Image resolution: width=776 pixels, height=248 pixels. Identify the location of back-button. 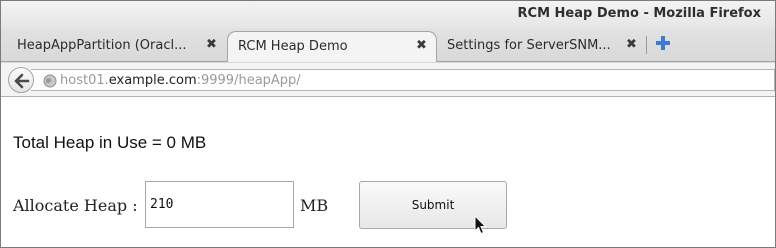
(21, 80).